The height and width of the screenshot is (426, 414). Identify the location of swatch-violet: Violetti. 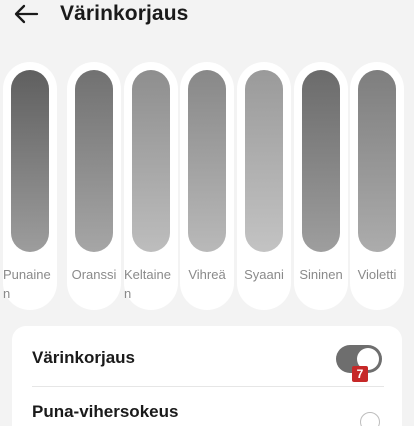
(377, 186).